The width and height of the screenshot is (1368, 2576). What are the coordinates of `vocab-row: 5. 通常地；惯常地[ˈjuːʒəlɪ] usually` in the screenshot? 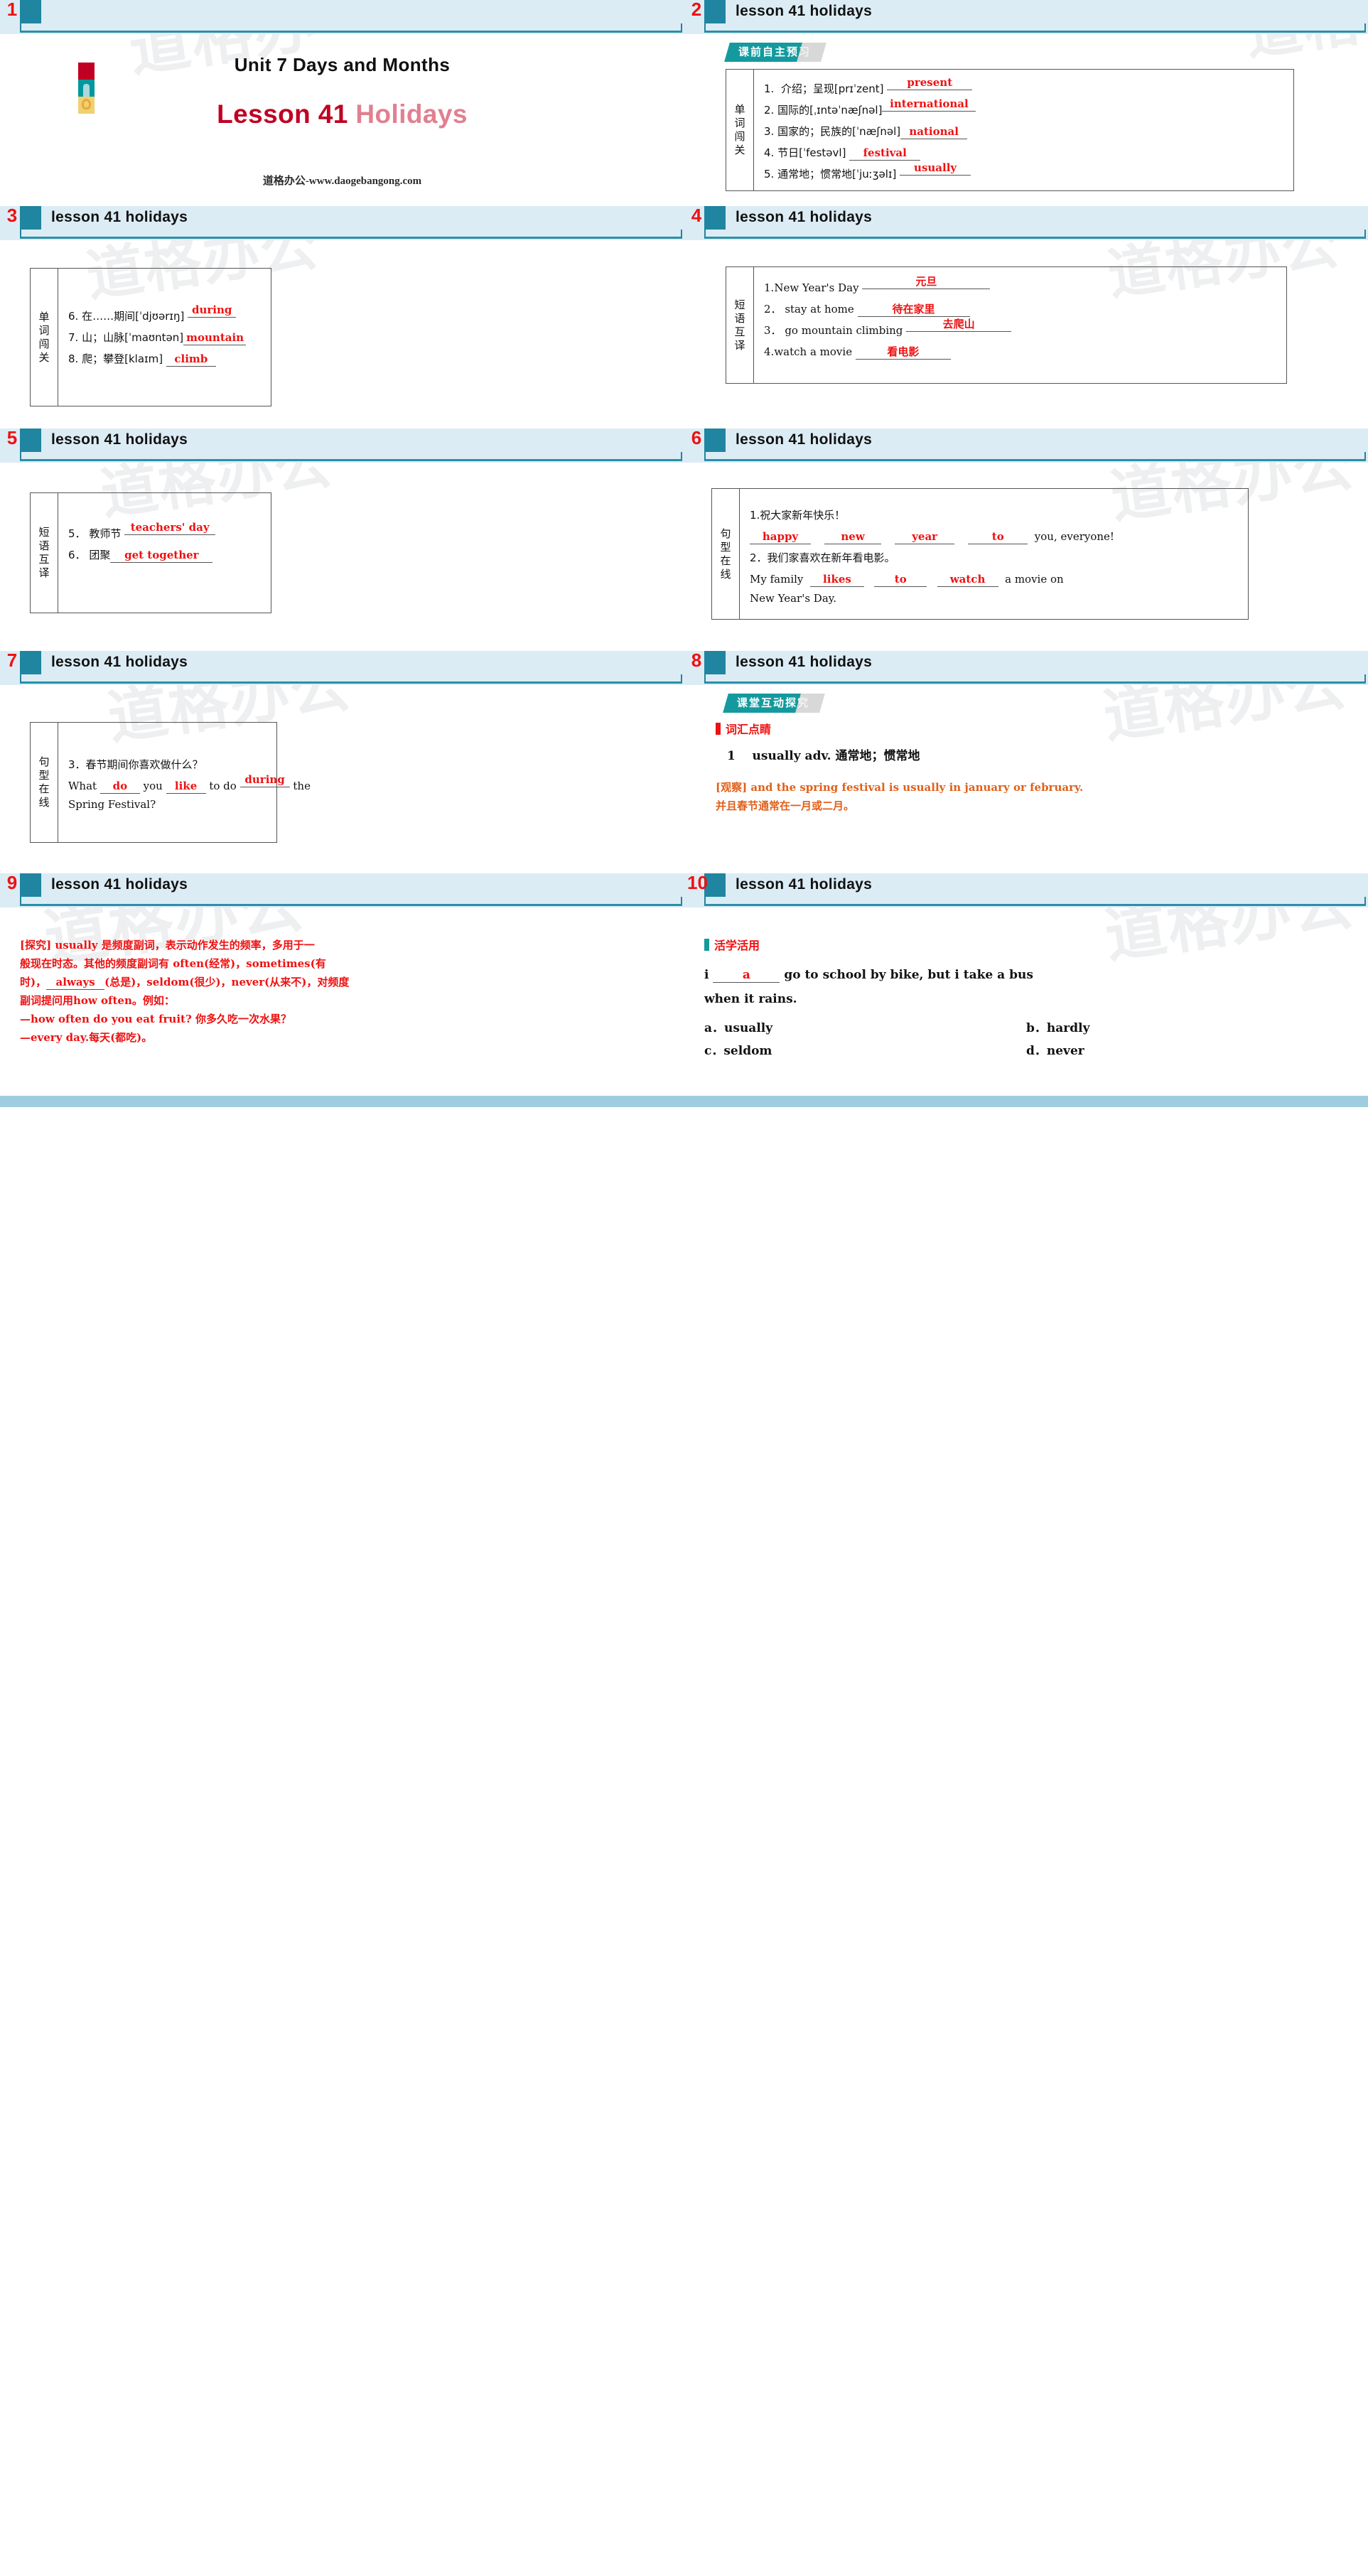 It's located at (1023, 173).